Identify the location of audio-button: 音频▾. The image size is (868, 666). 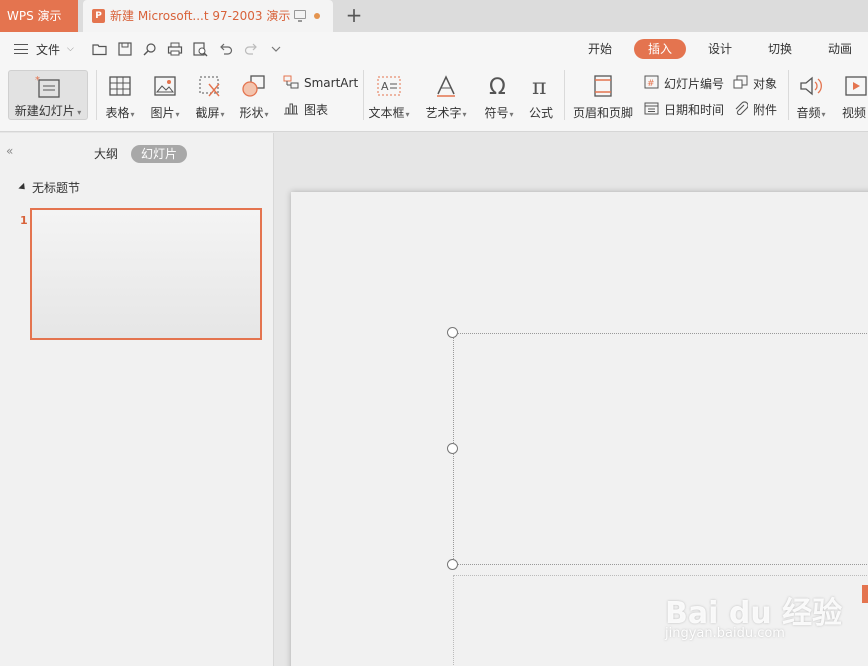
(811, 98).